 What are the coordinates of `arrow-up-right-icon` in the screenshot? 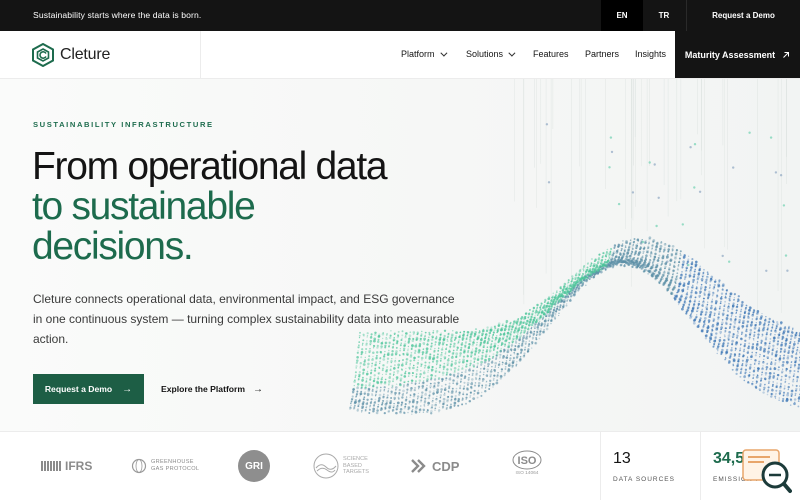 It's located at (786, 54).